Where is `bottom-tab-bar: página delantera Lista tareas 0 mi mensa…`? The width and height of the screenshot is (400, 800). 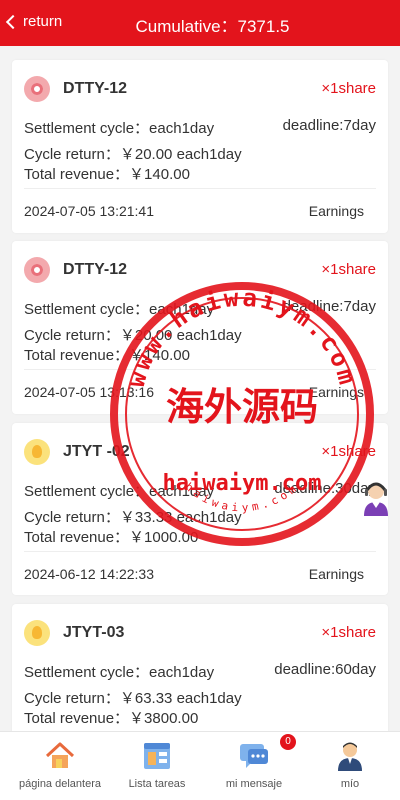
bottom-tab-bar: página delantera Lista tareas 0 mi mensa… is located at coordinates (200, 765).